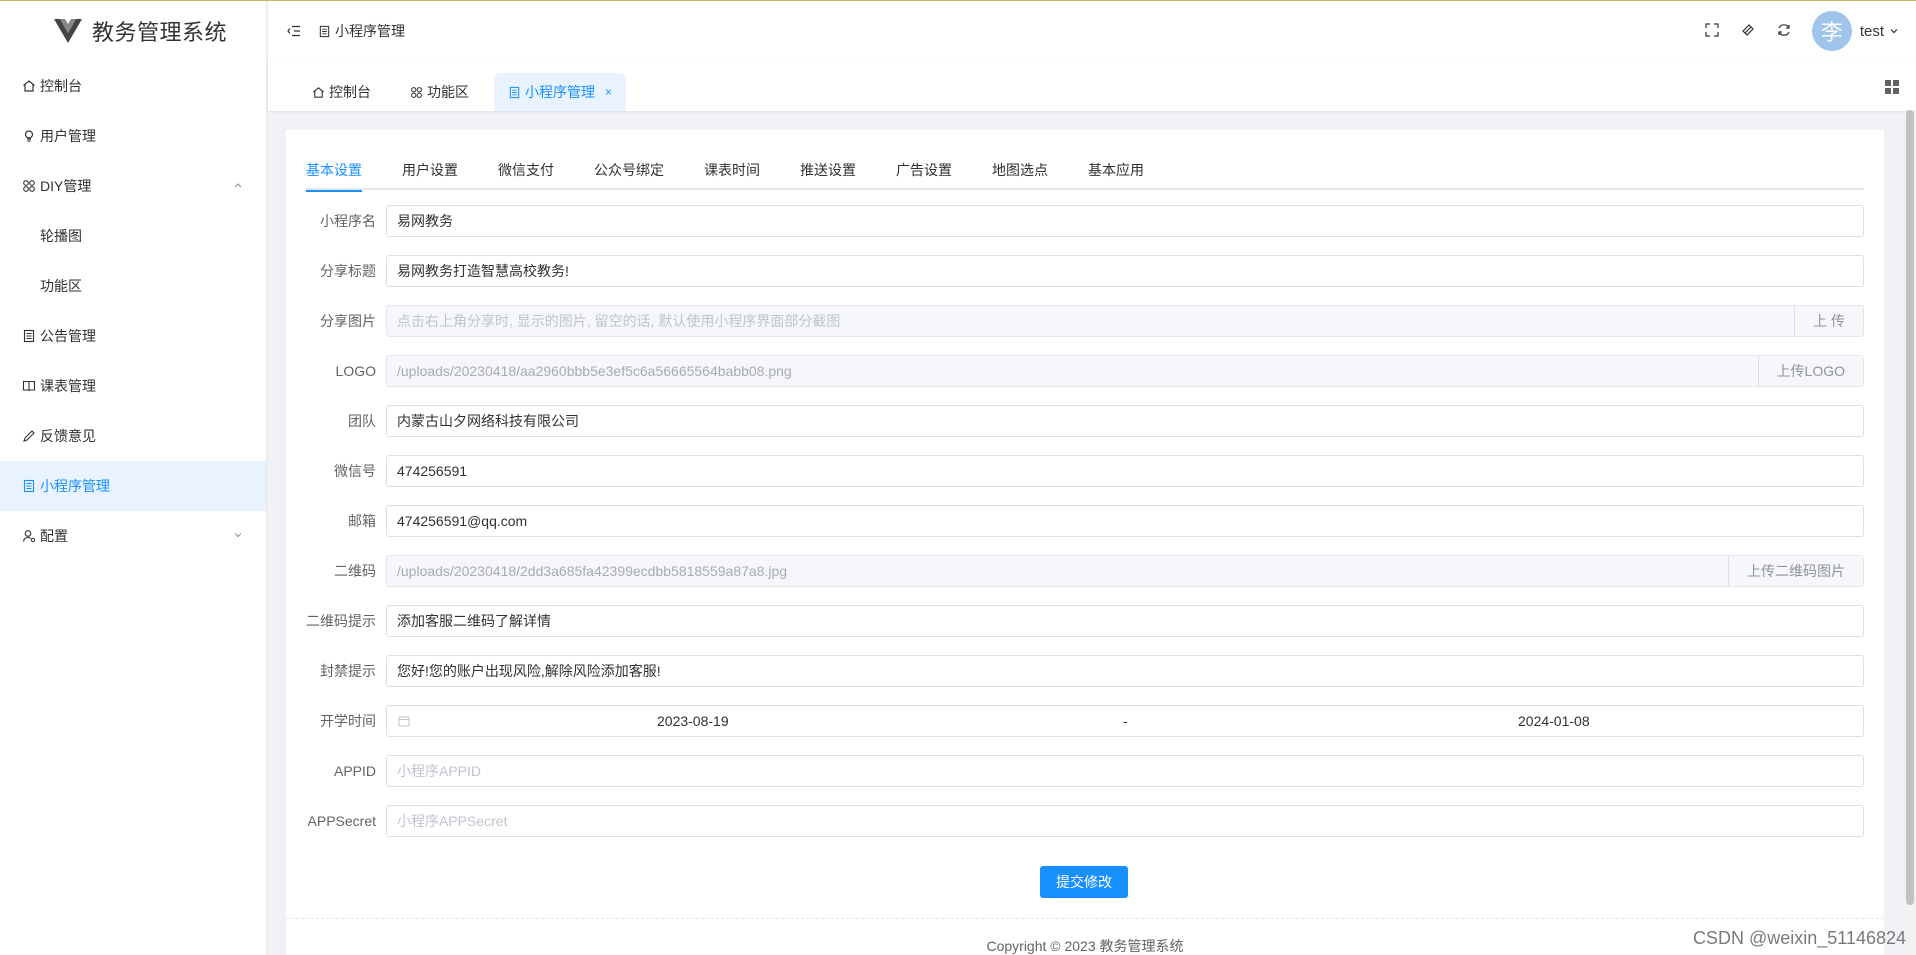 Image resolution: width=1916 pixels, height=955 pixels. Describe the element at coordinates (362, 521) in the screenshot. I see `form-label: 邮箱` at that location.